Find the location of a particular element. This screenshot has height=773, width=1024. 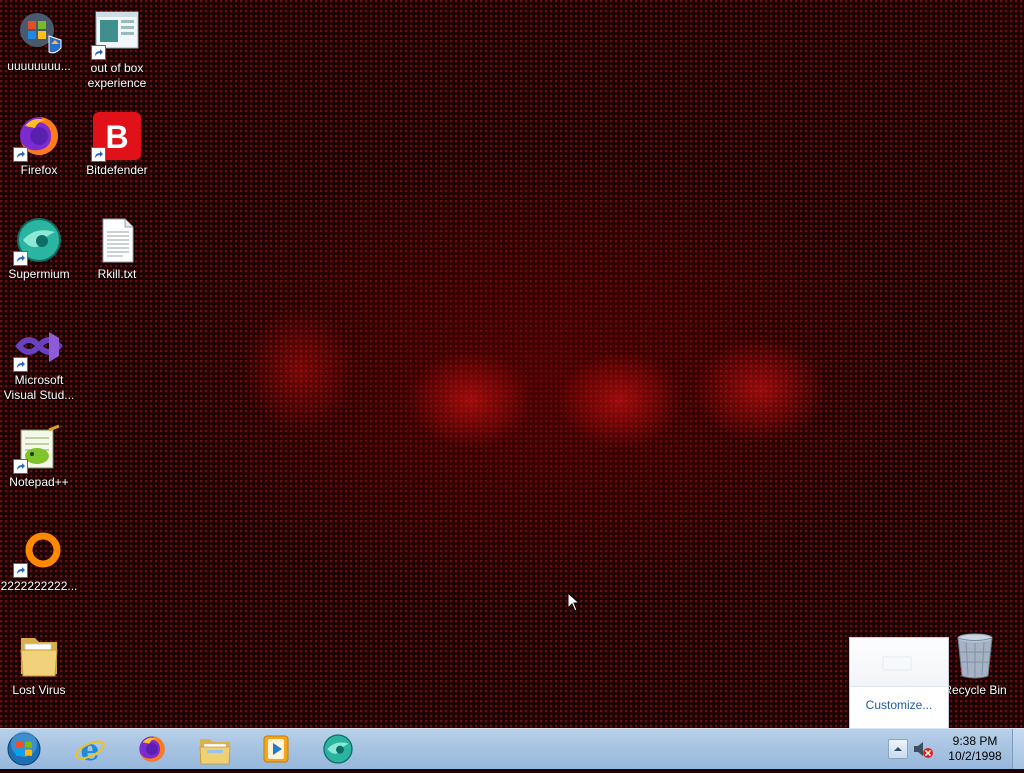

taskbar-firefox is located at coordinates (152, 749).